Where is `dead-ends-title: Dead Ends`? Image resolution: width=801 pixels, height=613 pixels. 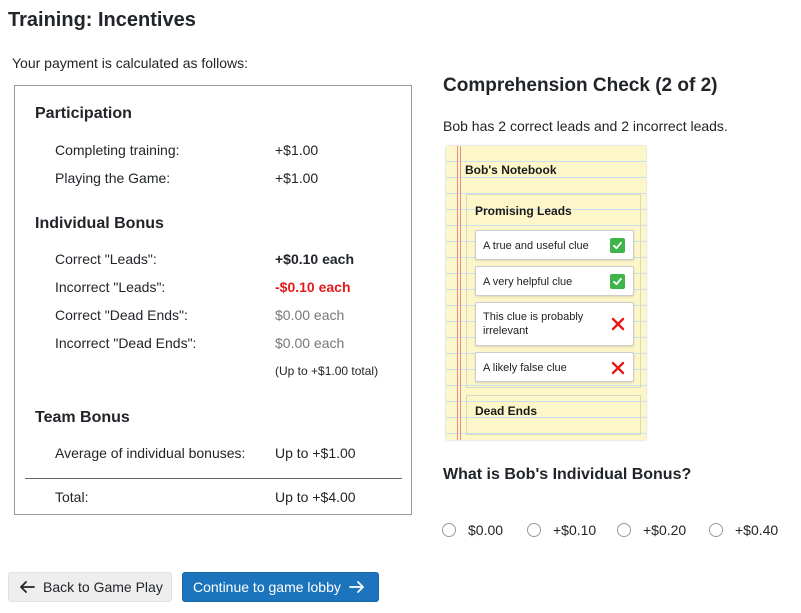 dead-ends-title: Dead Ends is located at coordinates (506, 411).